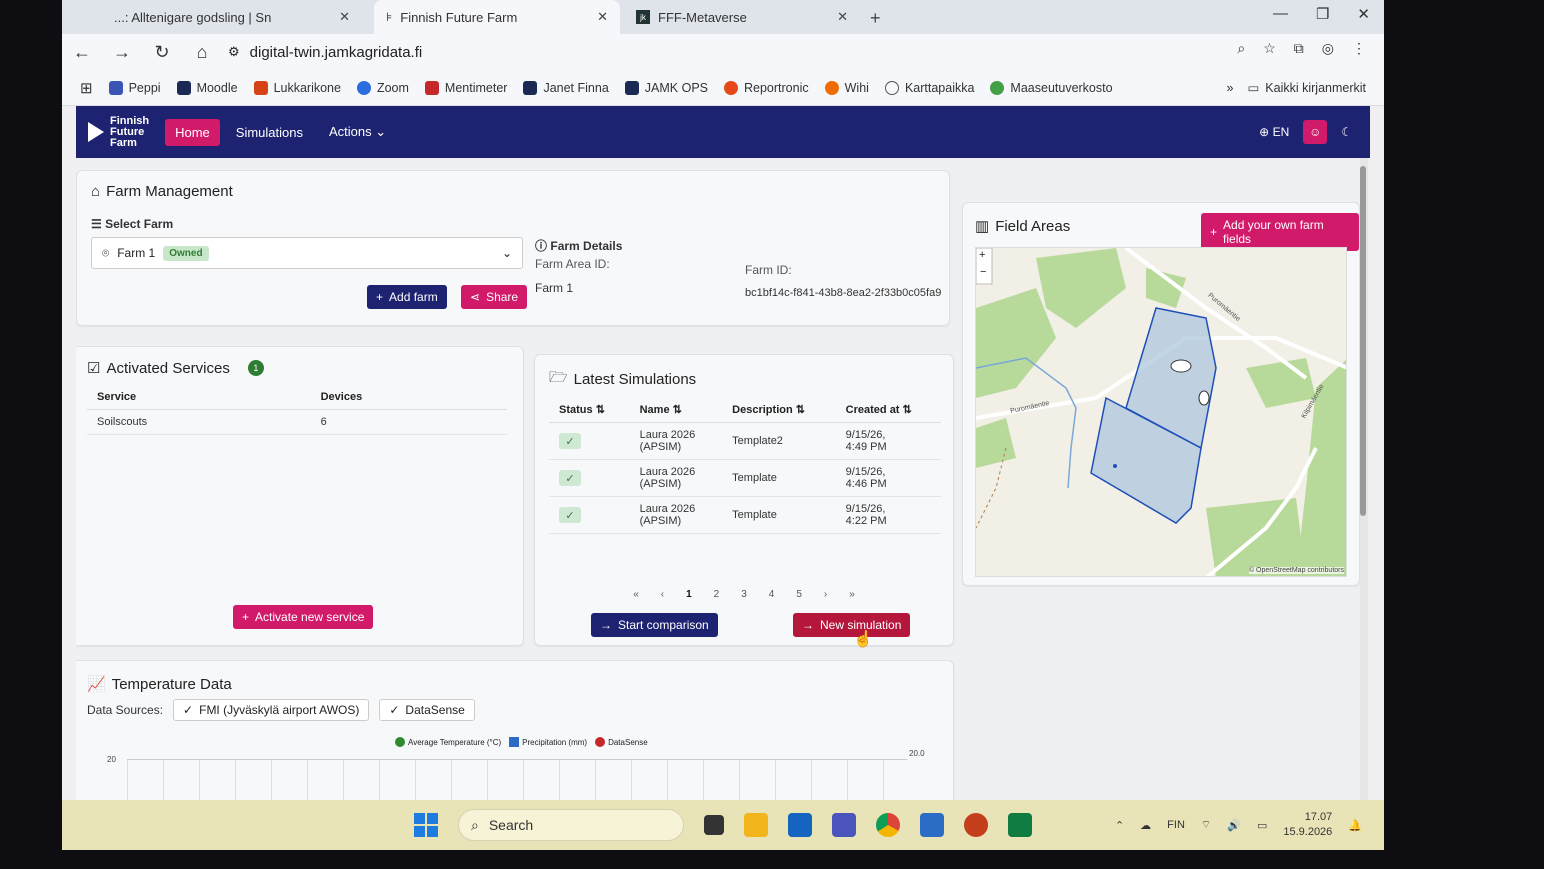  Describe the element at coordinates (1280, 232) in the screenshot. I see `add-fields-button: + Add your own farm fields` at that location.